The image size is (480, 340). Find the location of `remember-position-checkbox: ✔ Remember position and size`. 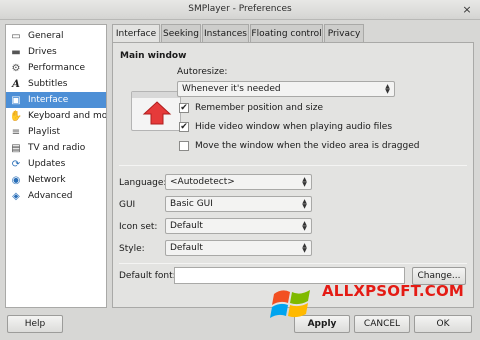

remember-position-checkbox: ✔ Remember position and size is located at coordinates (251, 108).